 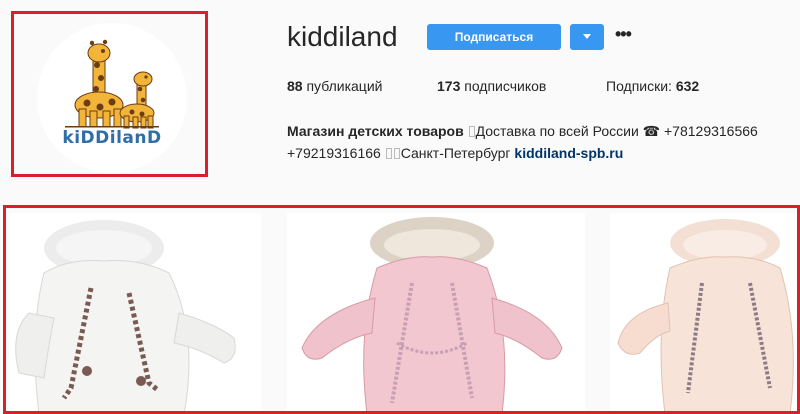 I want to click on more-options-button: •••, so click(x=625, y=35).